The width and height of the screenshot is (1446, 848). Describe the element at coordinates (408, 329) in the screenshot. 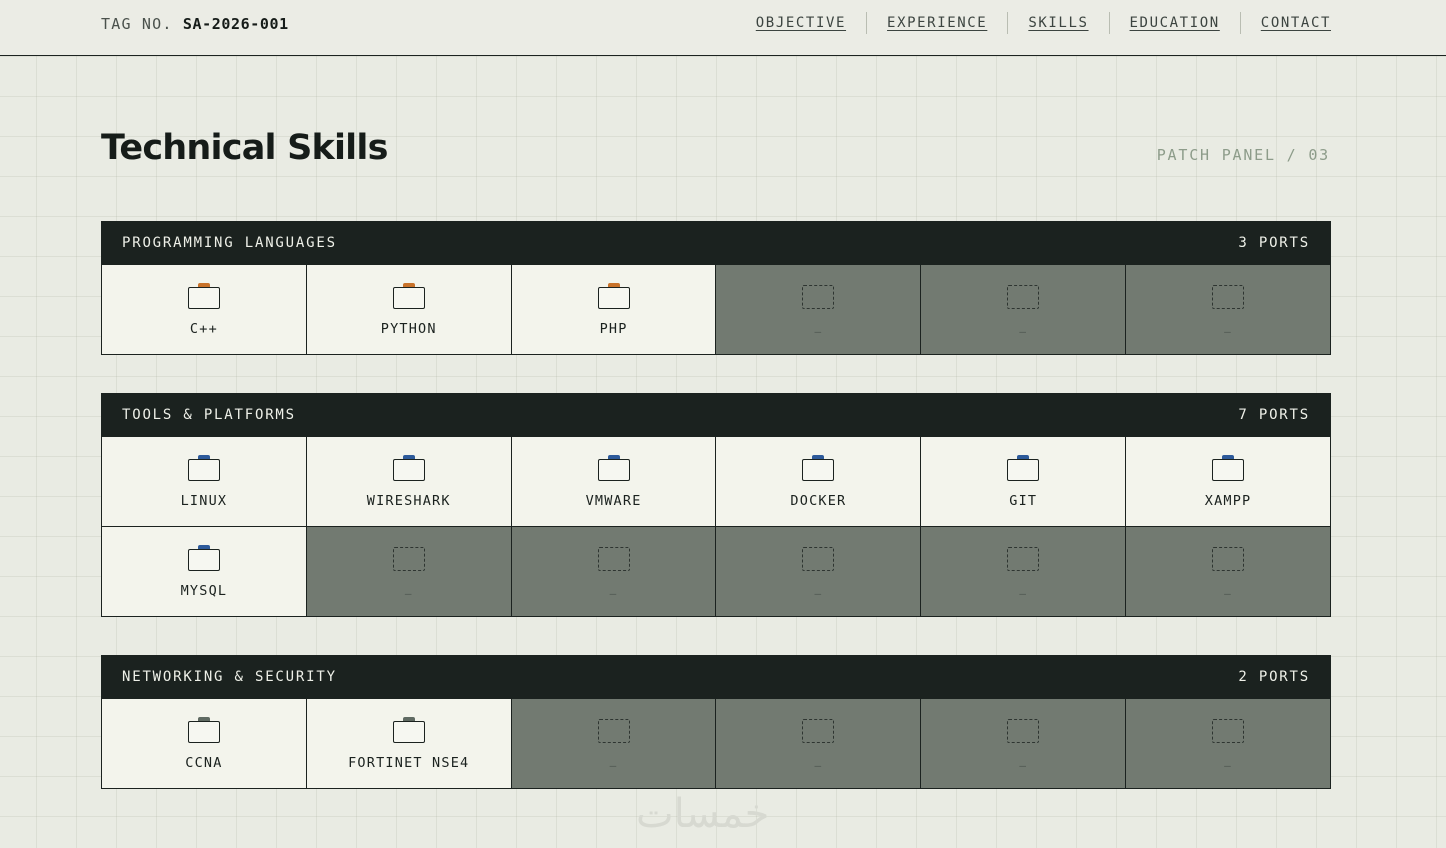

I see `skill-label: PYTHON` at that location.